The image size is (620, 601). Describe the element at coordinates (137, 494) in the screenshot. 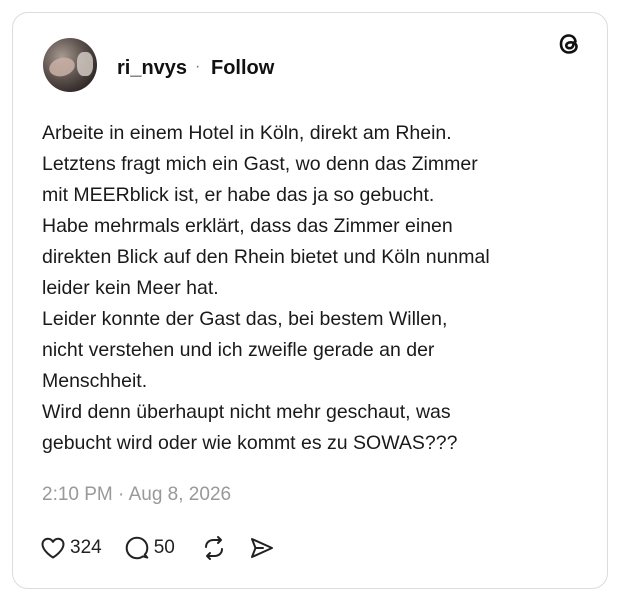

I see `post-timestamp: 2:10 PM · Aug 8, 2026` at that location.